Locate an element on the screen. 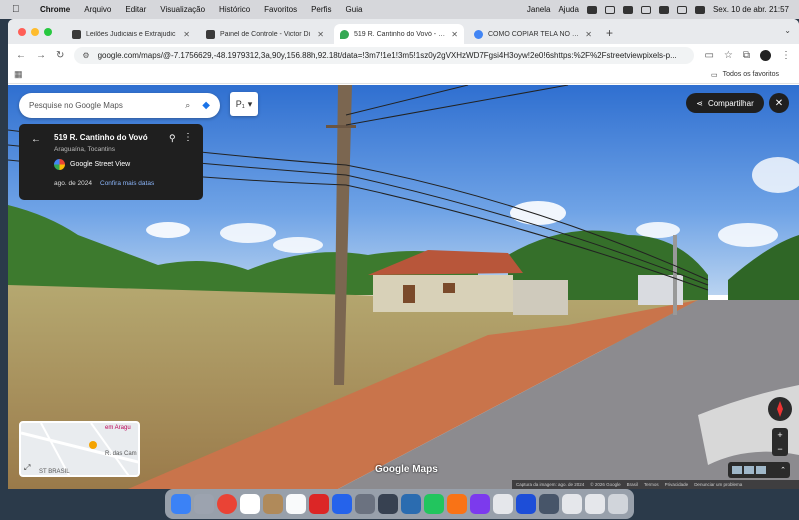  imagery-thumbnails: ⌃ is located at coordinates (759, 470).